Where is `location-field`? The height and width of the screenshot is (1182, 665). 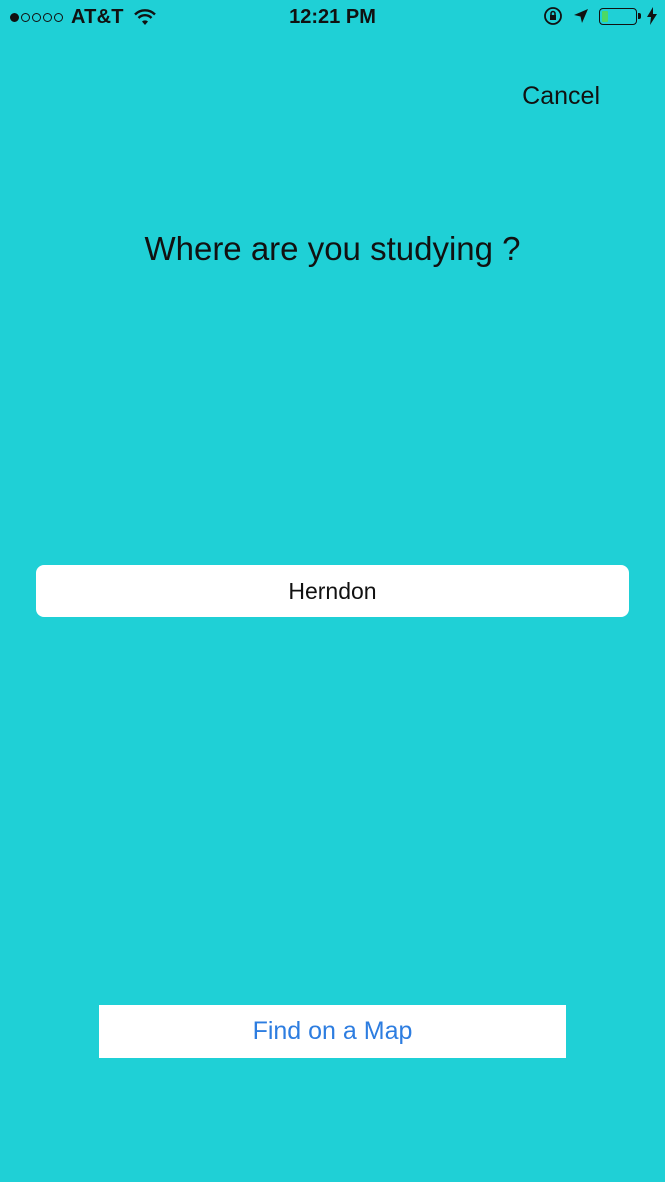
location-field is located at coordinates (332, 591).